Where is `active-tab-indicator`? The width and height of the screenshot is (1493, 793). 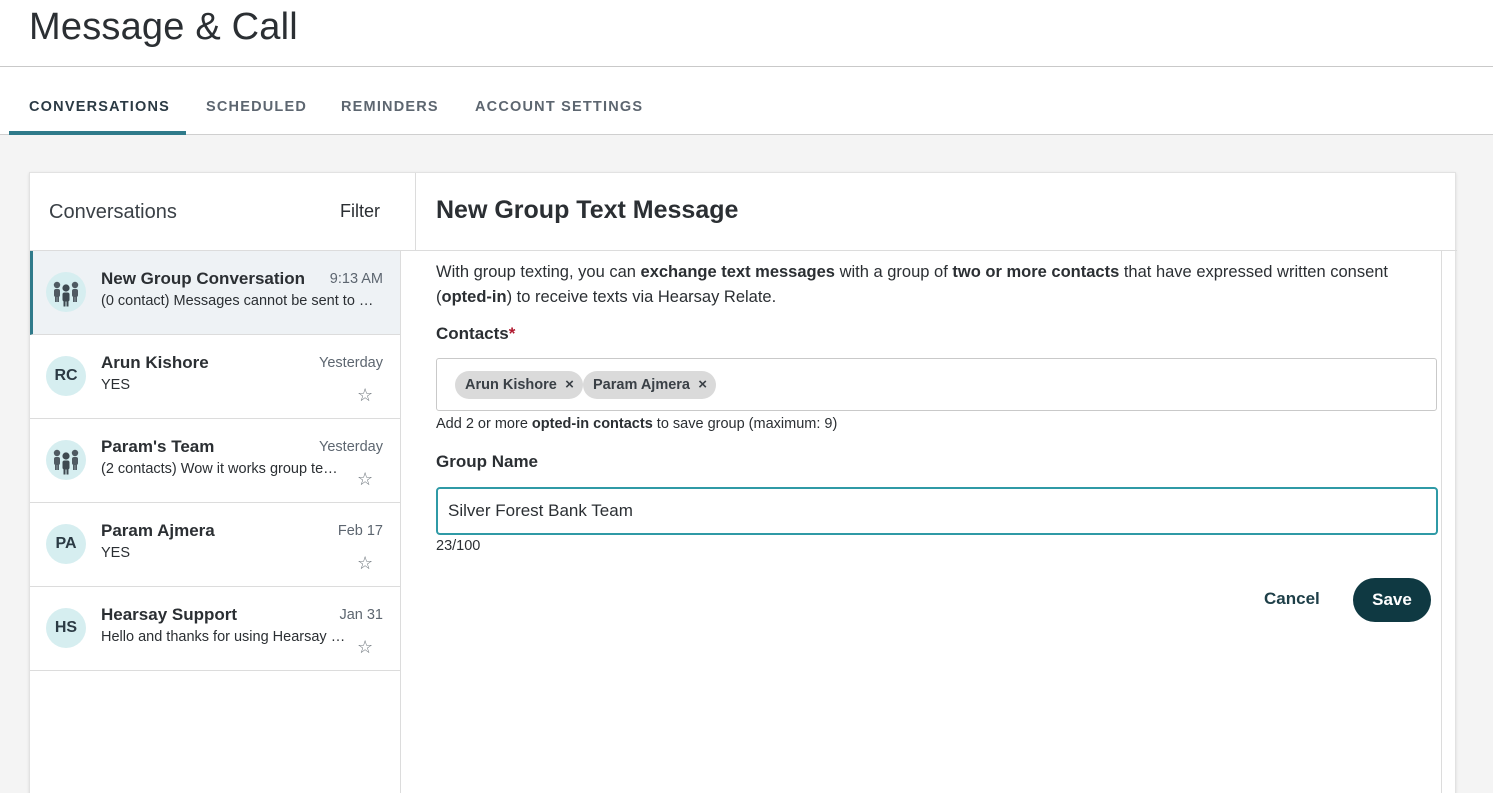 active-tab-indicator is located at coordinates (97, 133).